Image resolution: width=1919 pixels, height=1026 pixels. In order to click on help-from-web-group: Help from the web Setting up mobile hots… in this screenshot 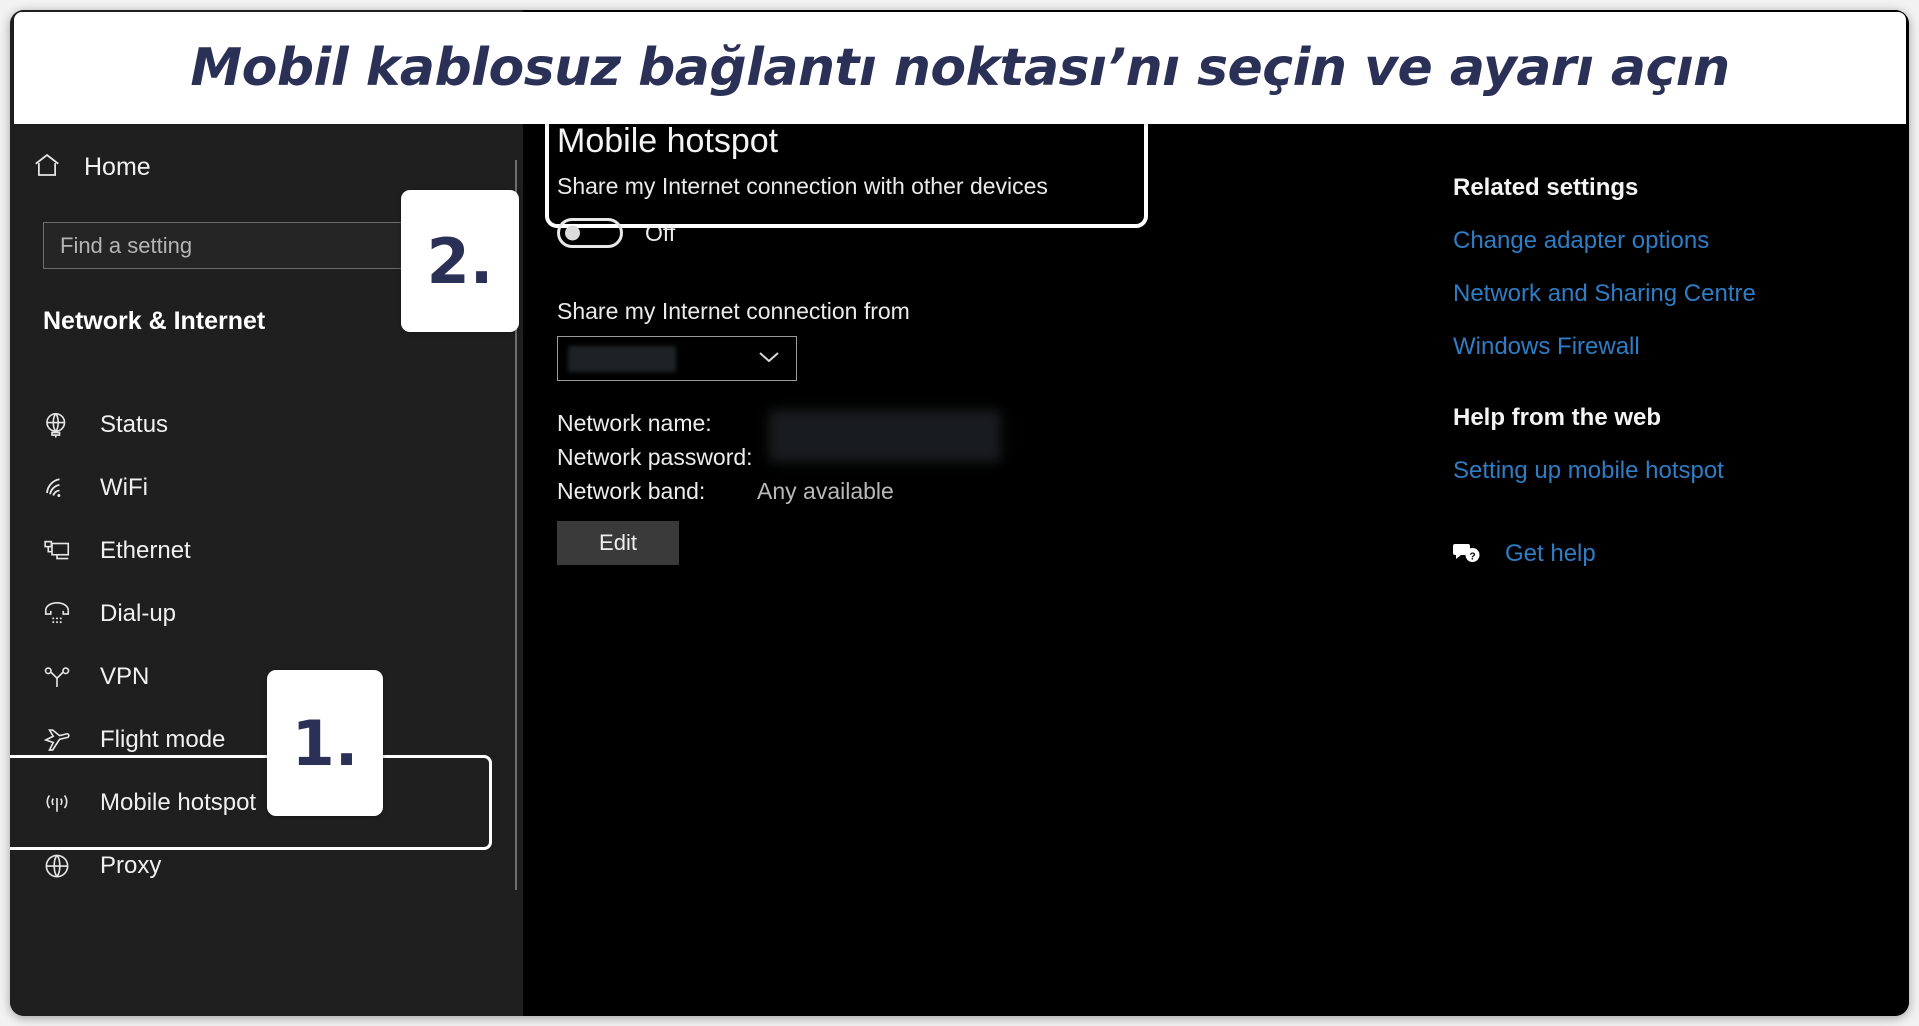, I will do `click(1588, 444)`.